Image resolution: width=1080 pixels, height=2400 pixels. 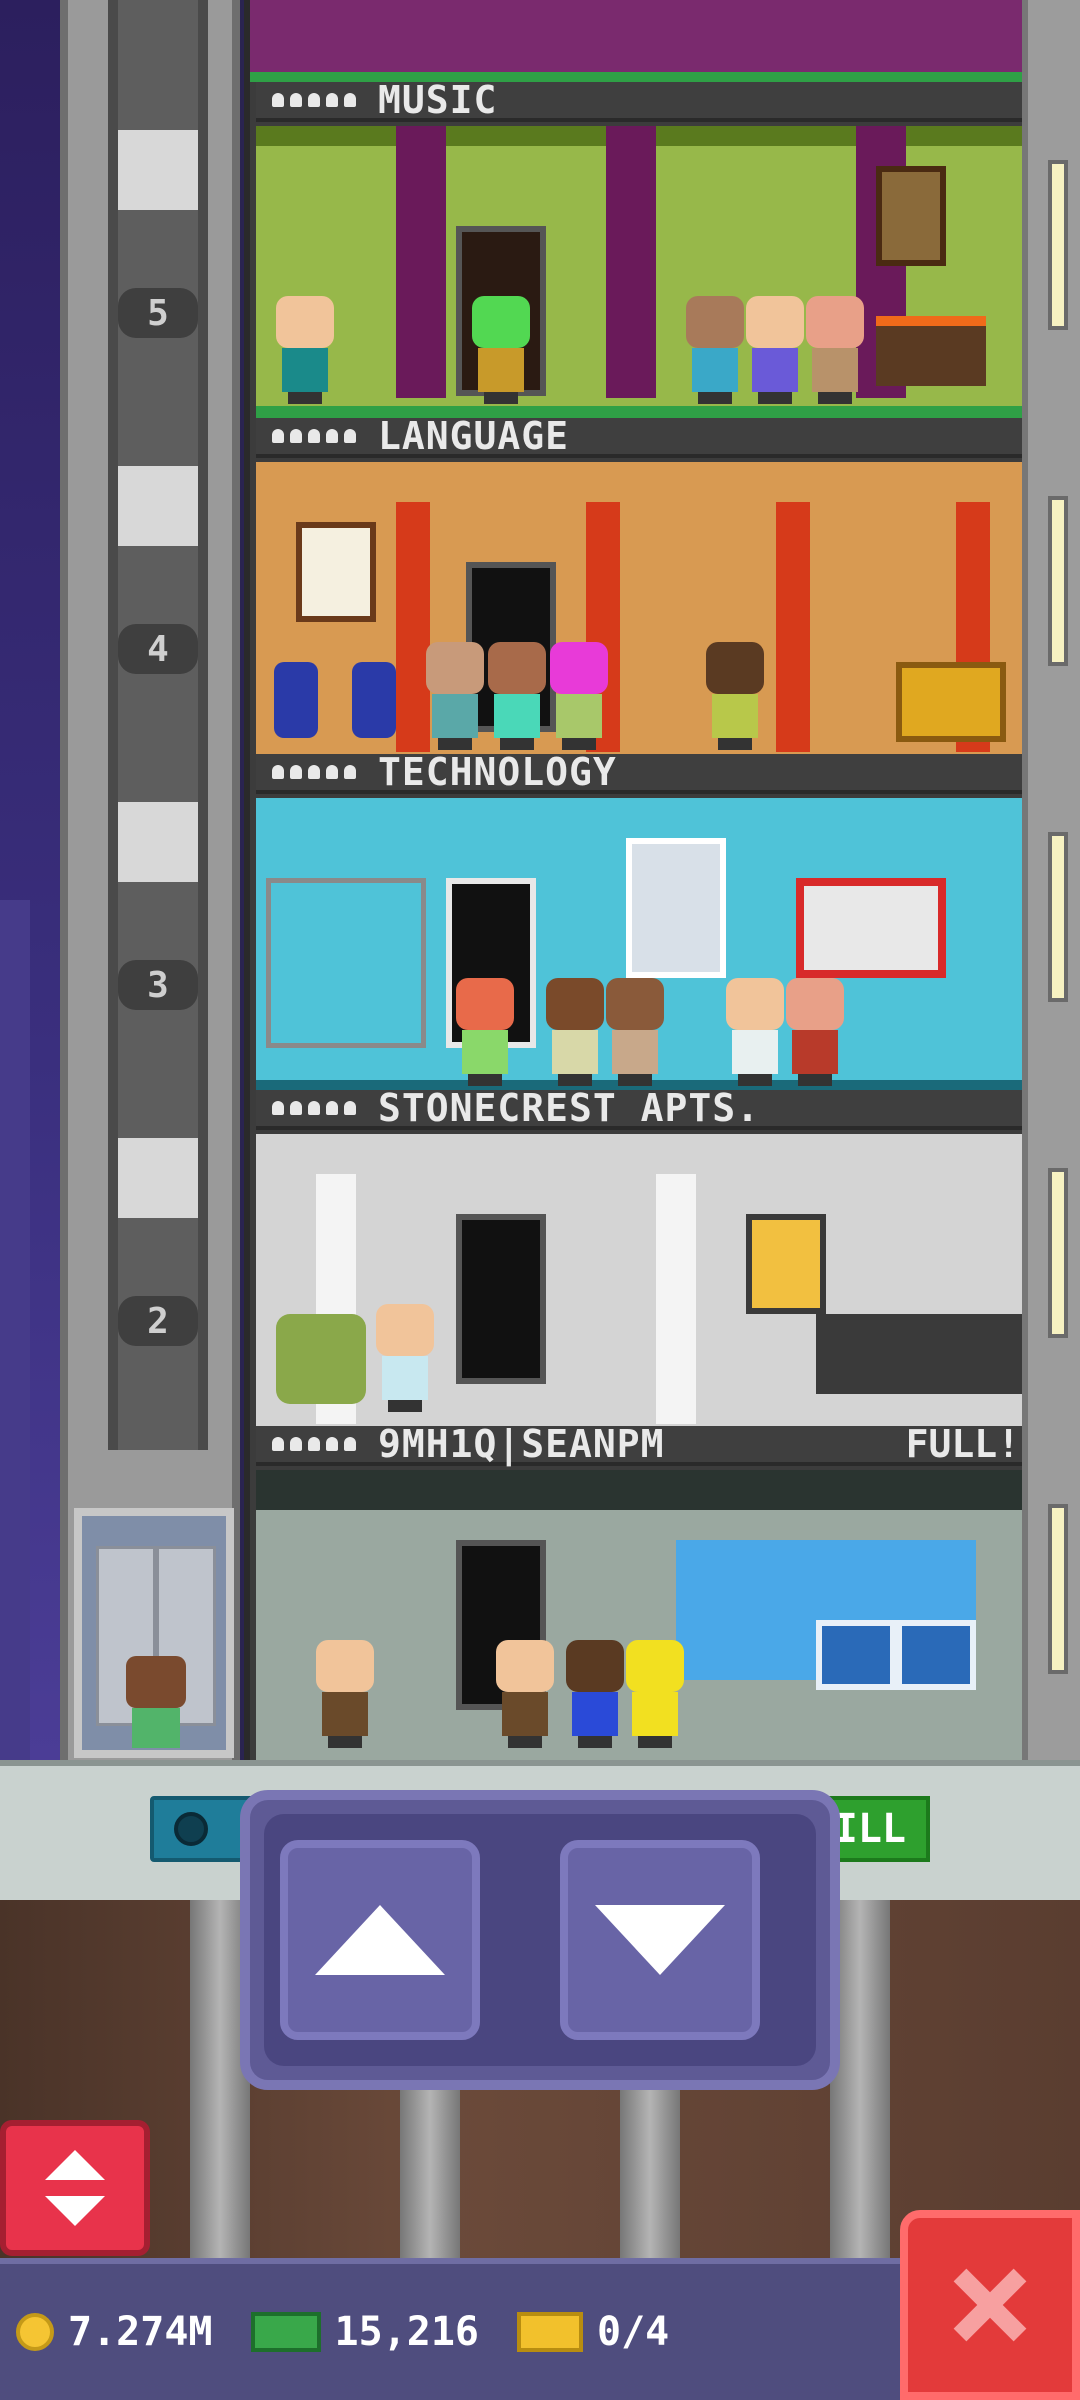 I want to click on floor-number-3: 3, so click(x=158, y=985).